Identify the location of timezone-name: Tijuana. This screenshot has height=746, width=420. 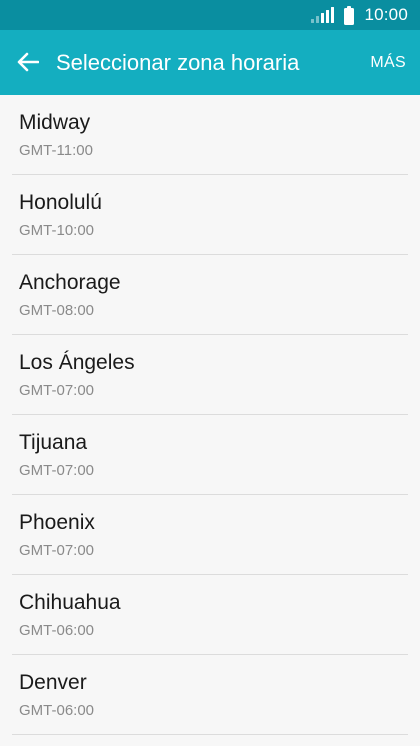
(53, 442).